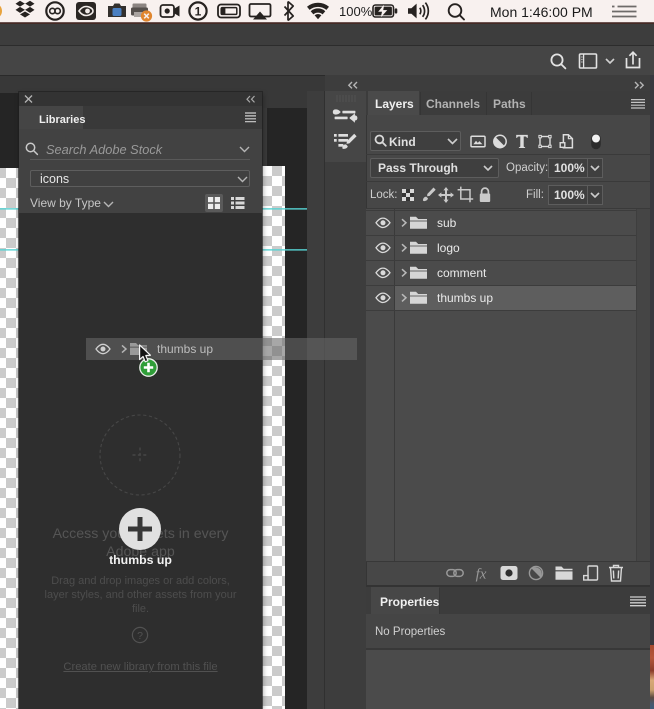  I want to click on svg-text: fx, so click(481, 575).